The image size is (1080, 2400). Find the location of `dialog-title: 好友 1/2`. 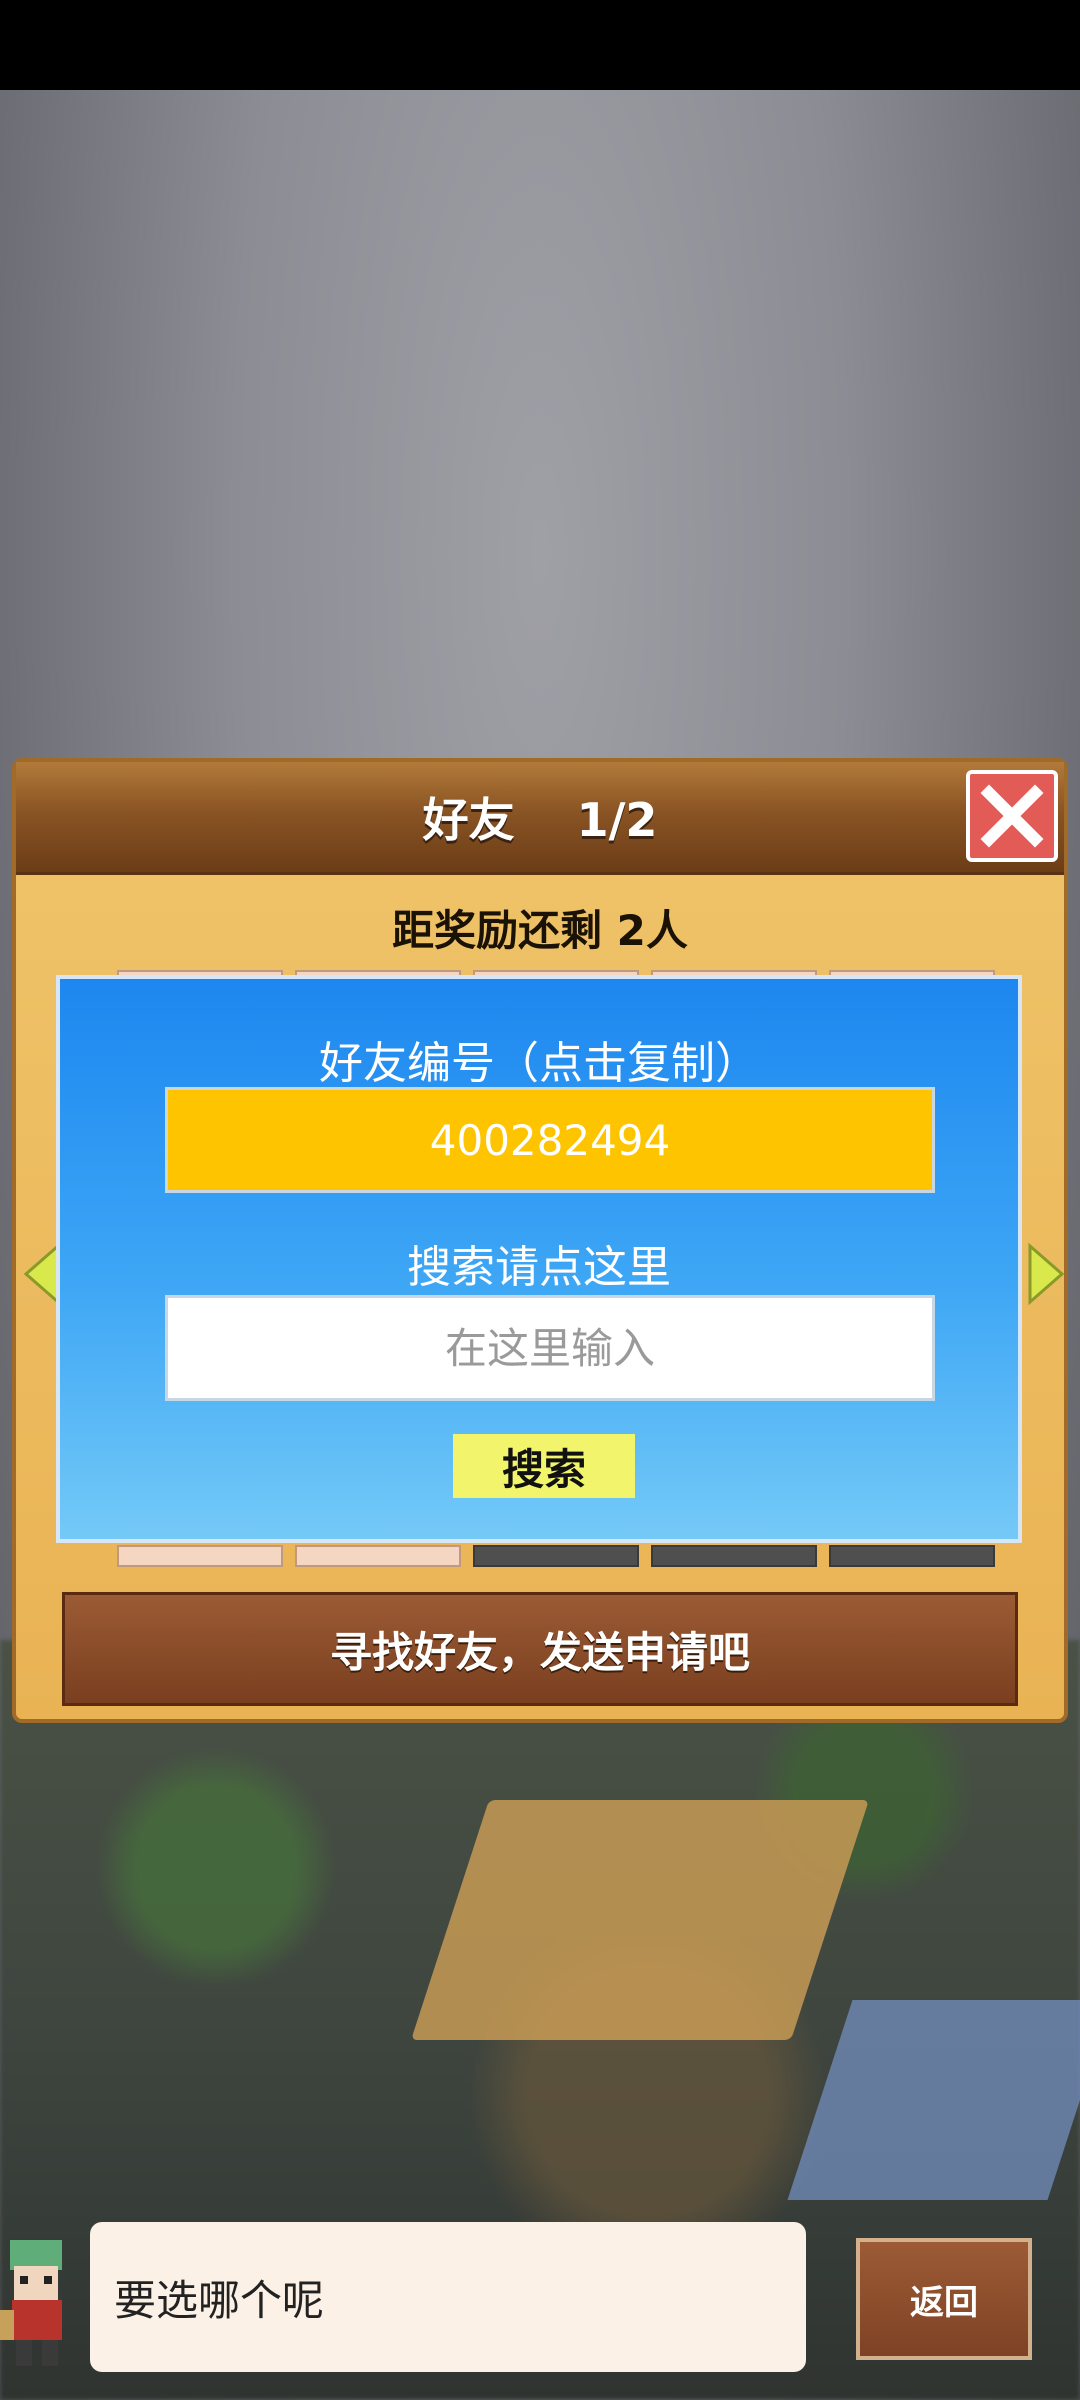

dialog-title: 好友 1/2 is located at coordinates (540, 820).